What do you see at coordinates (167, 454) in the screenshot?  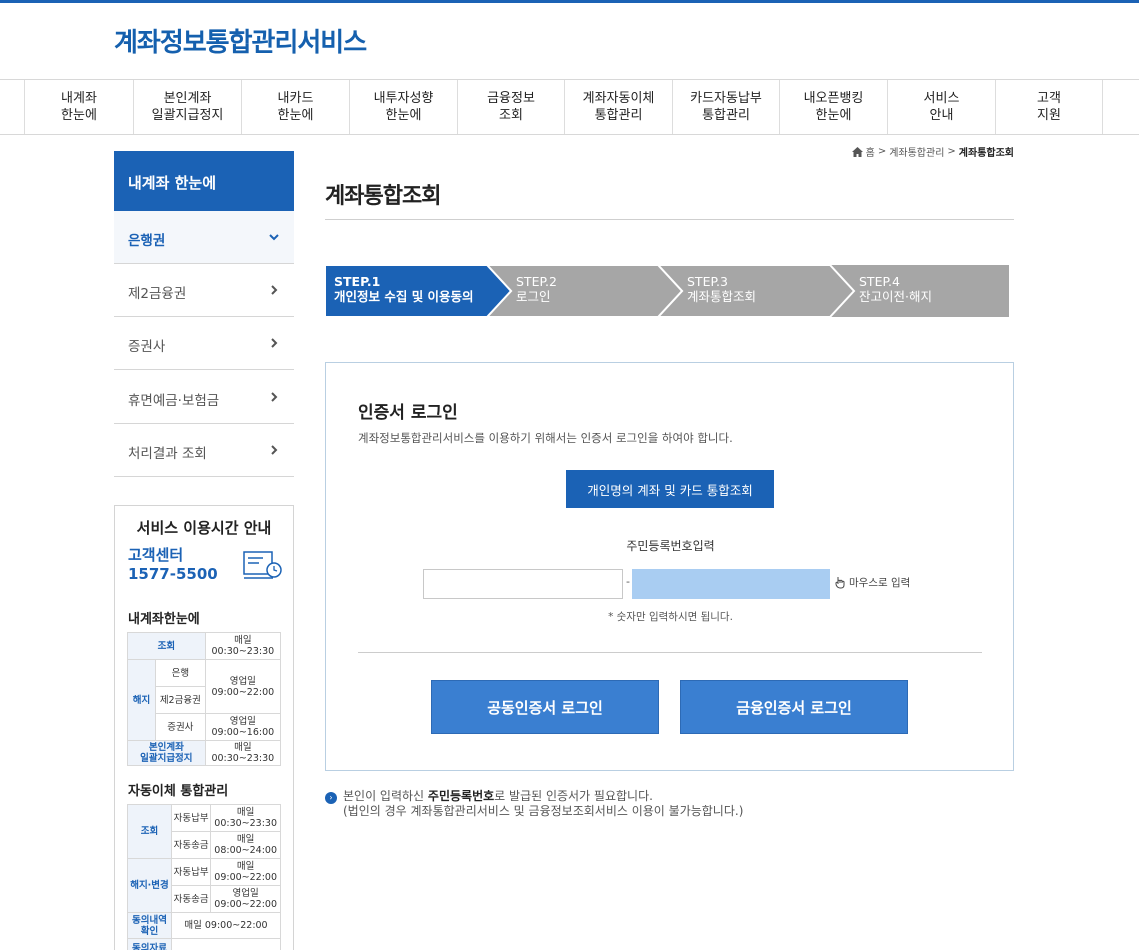 I see `lnb-item-label: 처리결과 조회` at bounding box center [167, 454].